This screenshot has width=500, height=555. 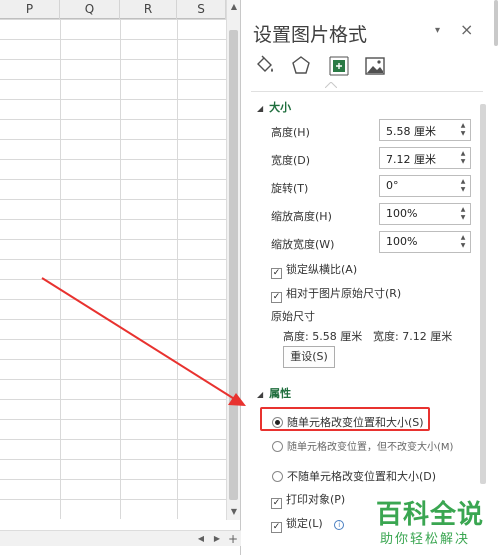 I want to click on add-sheet-icon: +, so click(x=233, y=539).